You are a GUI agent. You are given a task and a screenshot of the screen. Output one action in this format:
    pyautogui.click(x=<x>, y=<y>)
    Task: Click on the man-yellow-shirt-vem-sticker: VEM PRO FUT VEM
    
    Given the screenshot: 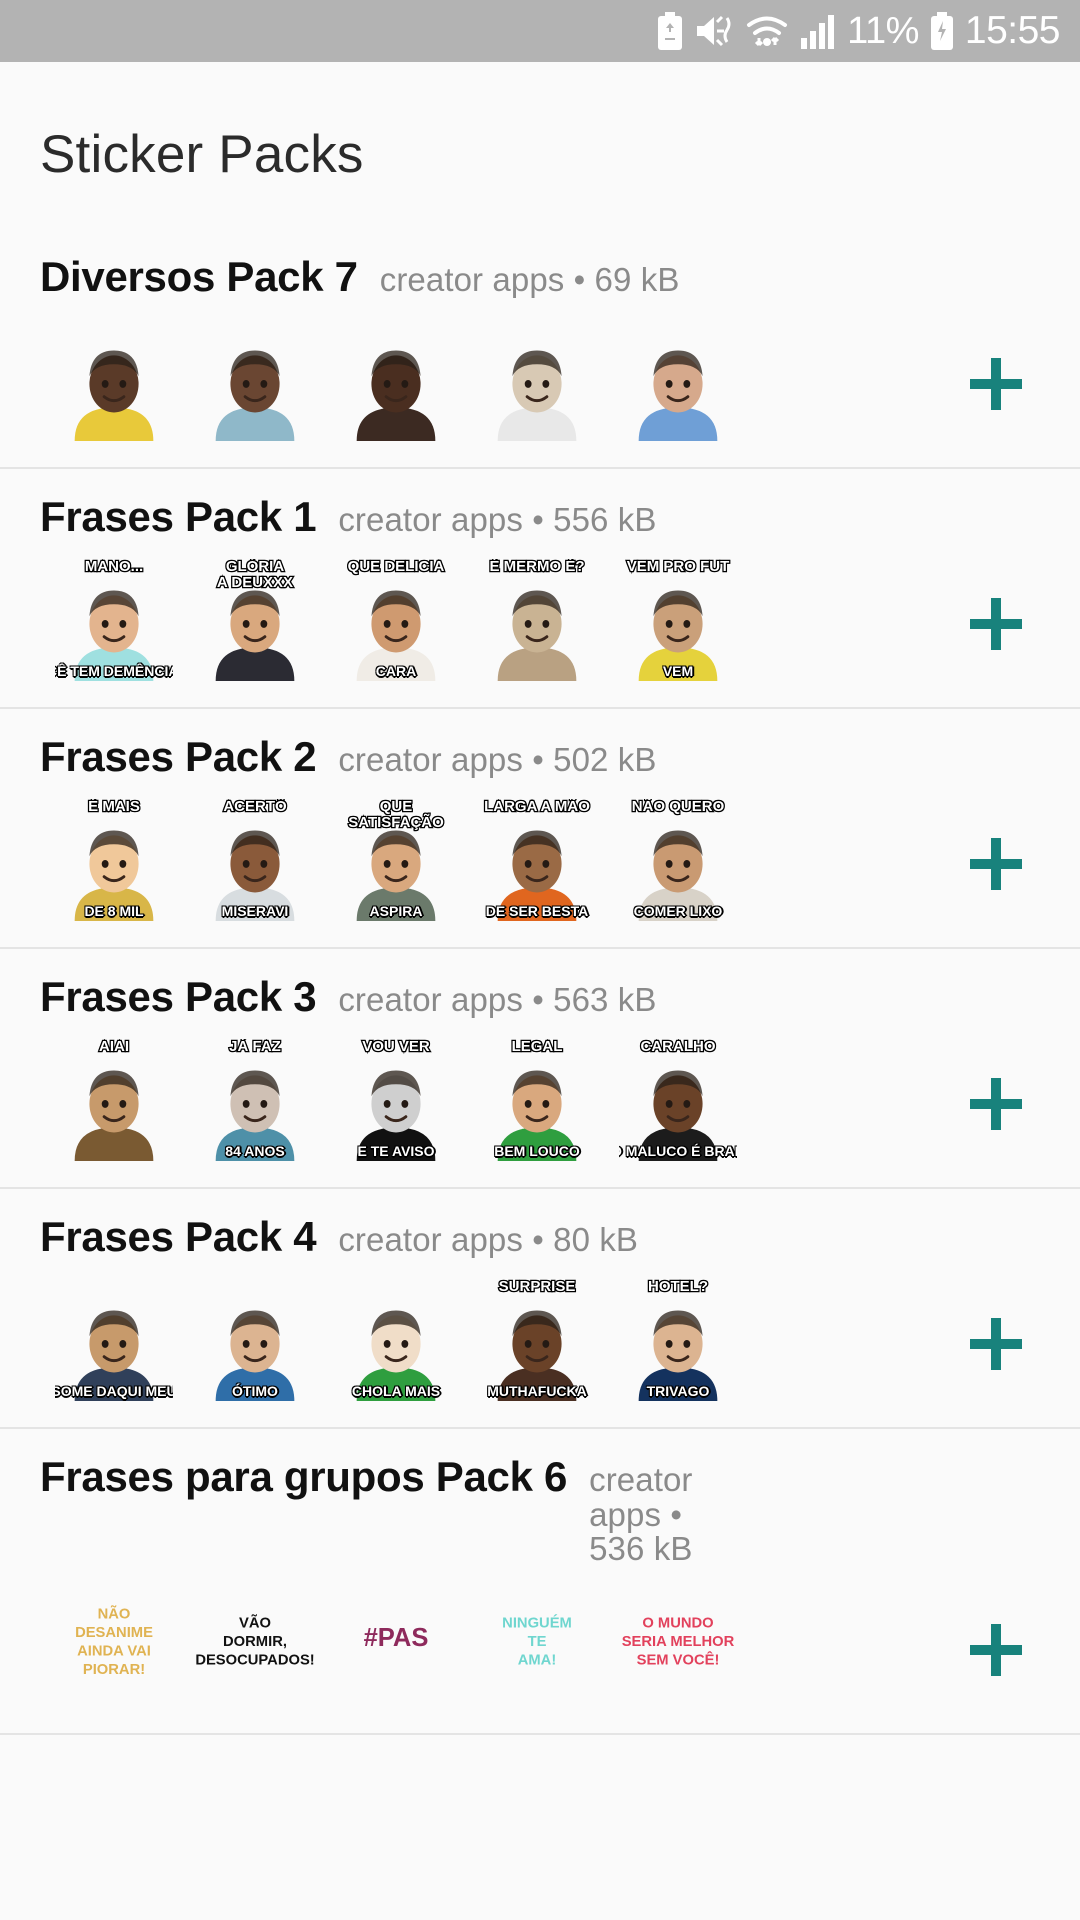 What is the action you would take?
    pyautogui.click(x=678, y=620)
    